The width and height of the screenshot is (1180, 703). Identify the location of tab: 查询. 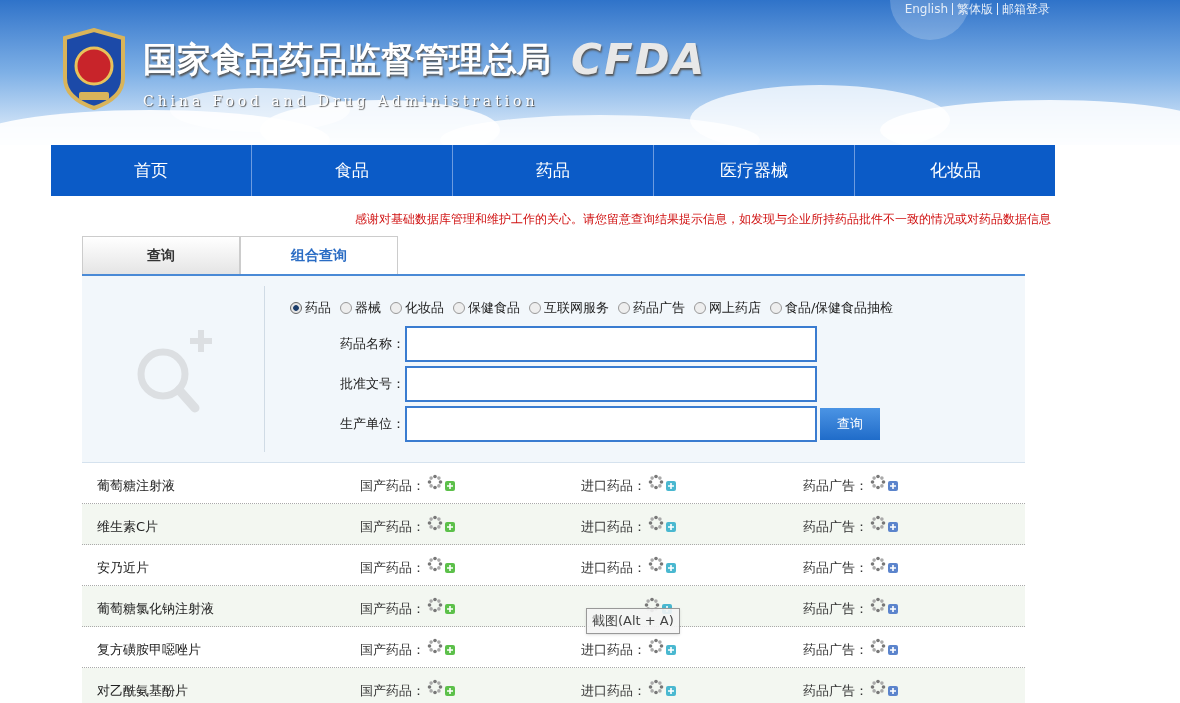
(161, 255).